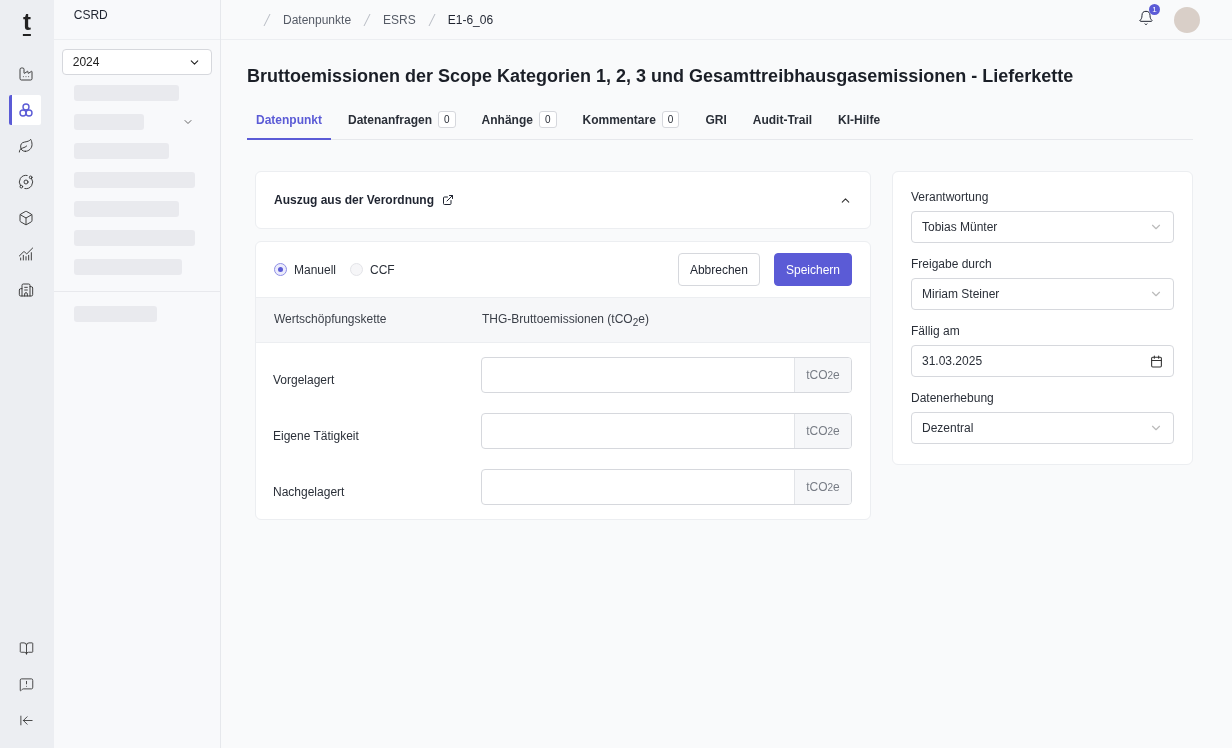 This screenshot has height=748, width=1232. Describe the element at coordinates (26, 648) in the screenshot. I see `book-icon` at that location.